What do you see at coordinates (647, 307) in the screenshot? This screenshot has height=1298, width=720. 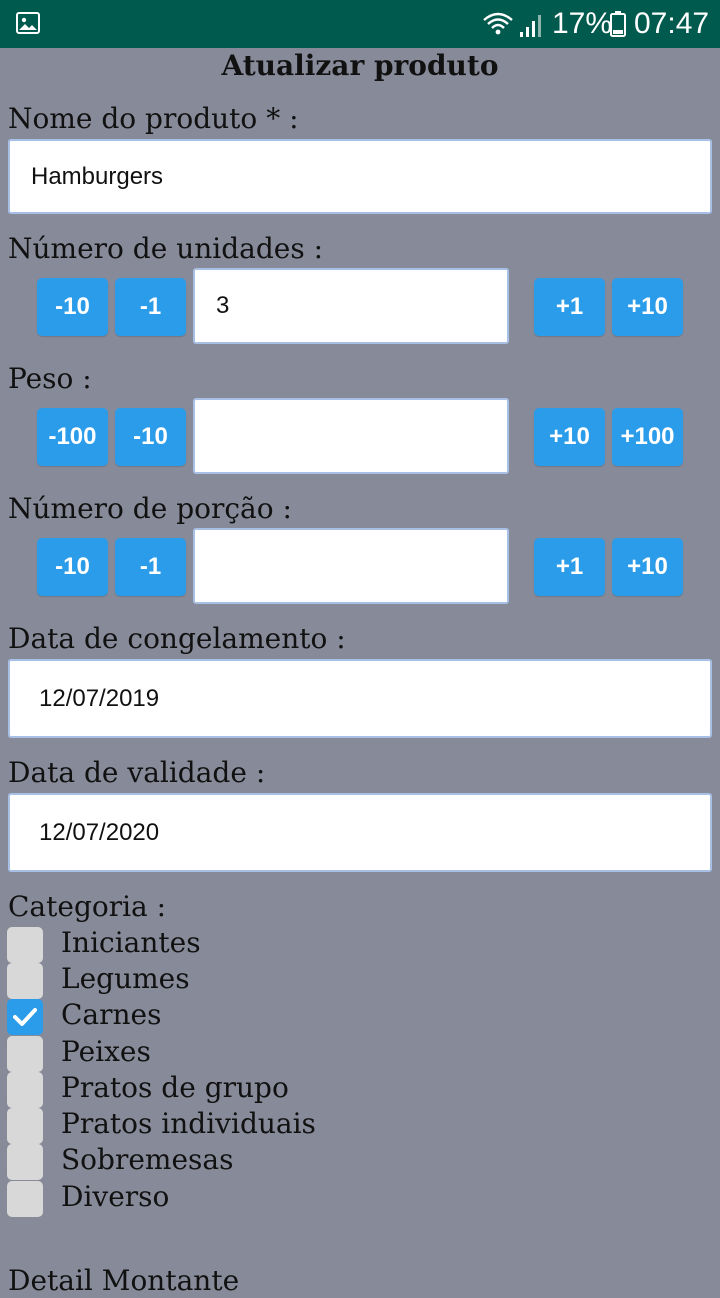 I see `units-plus-10-button: +10` at bounding box center [647, 307].